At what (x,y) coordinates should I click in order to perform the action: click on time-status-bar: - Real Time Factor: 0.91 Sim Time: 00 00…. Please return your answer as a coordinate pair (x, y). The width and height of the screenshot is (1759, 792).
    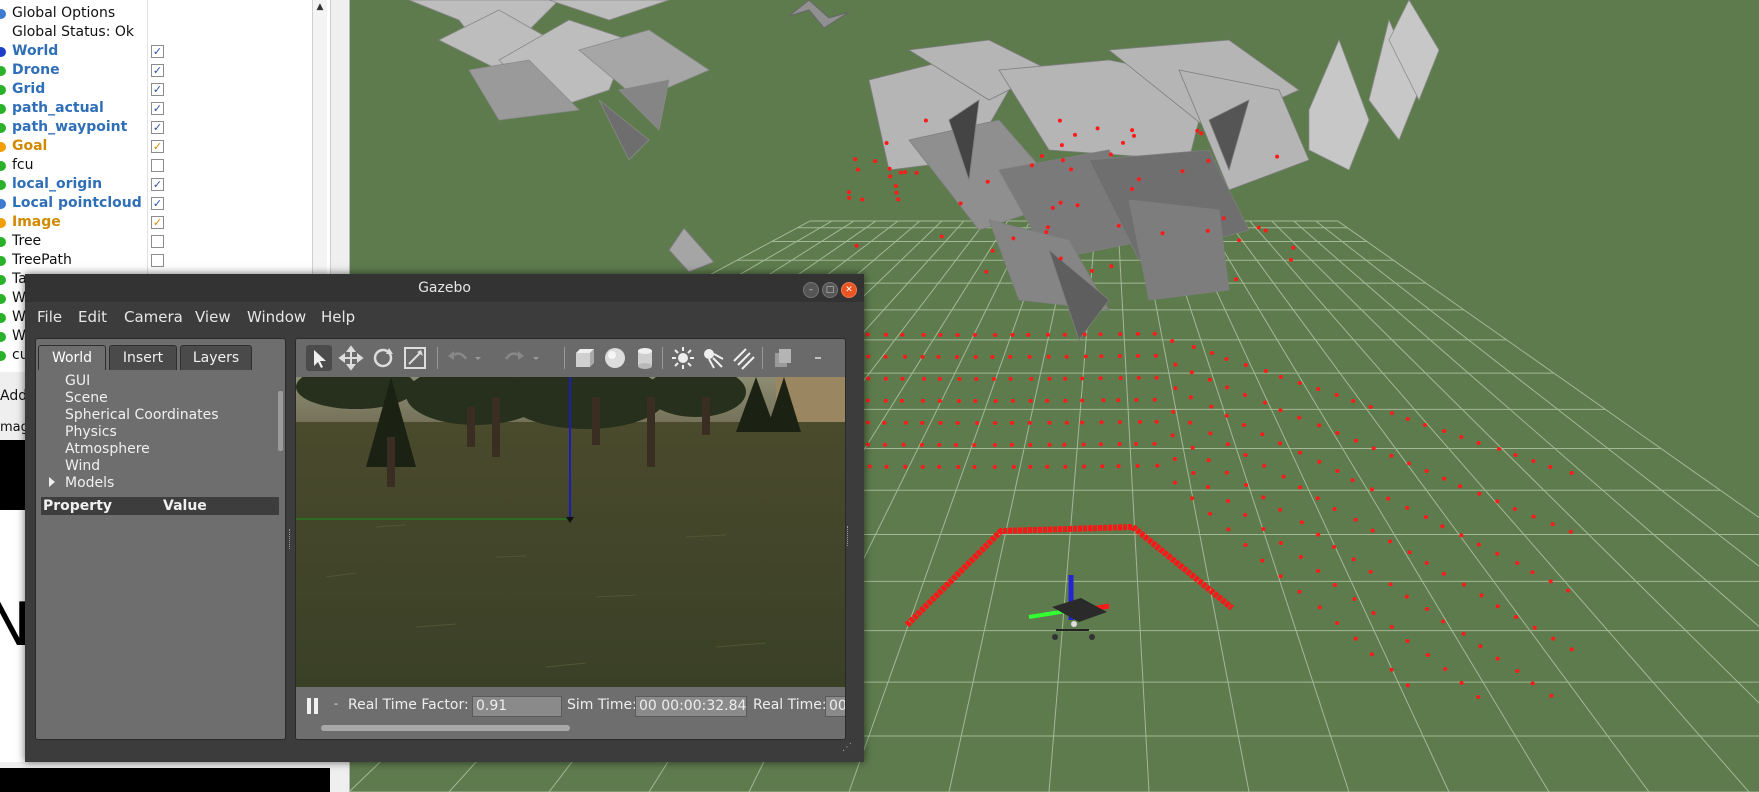
    Looking at the image, I should click on (570, 713).